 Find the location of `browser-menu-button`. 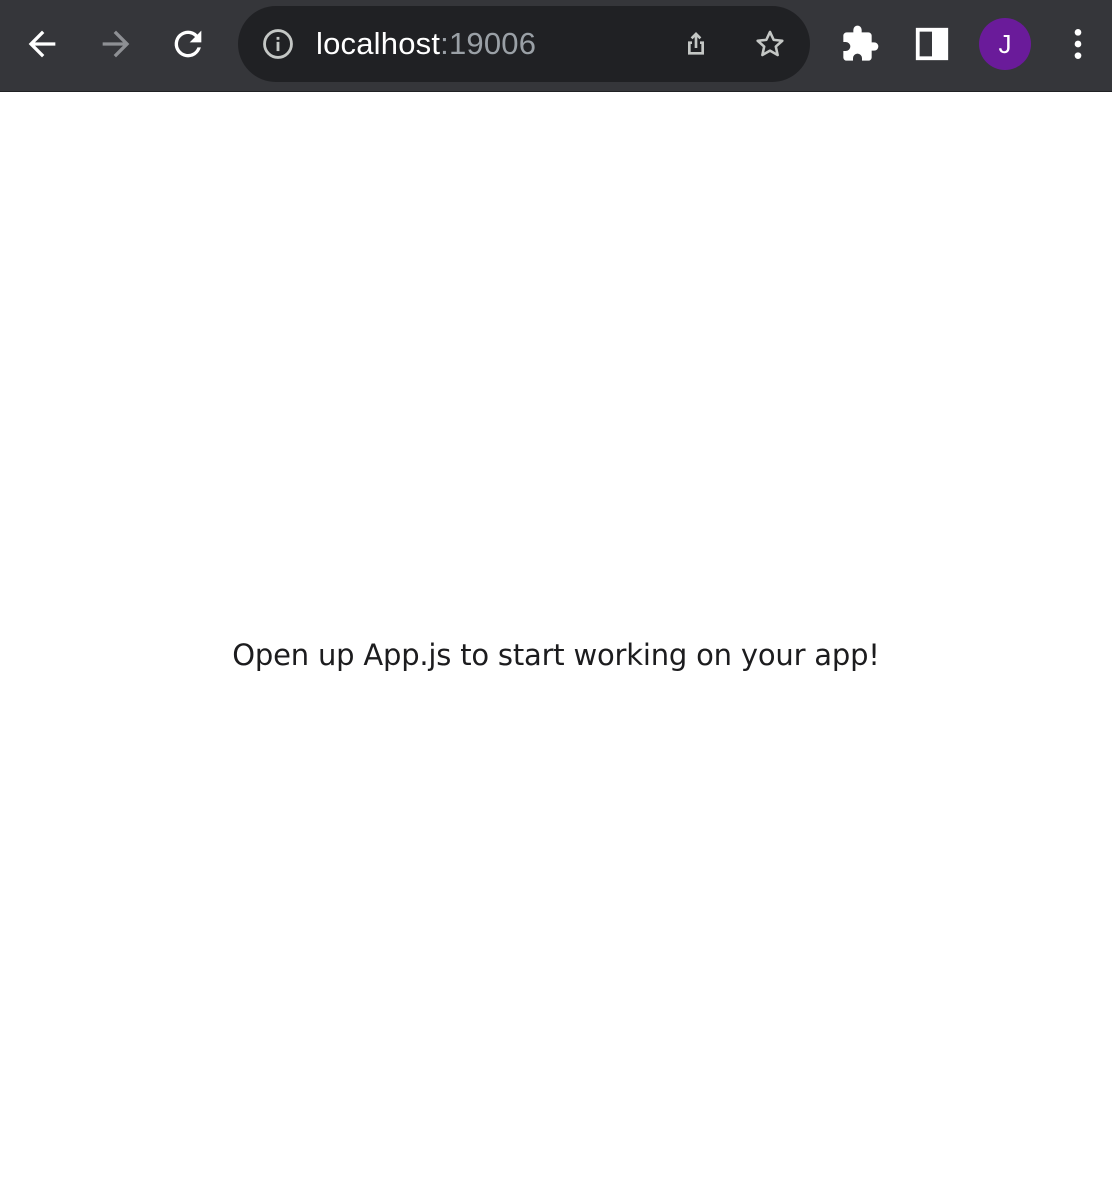

browser-menu-button is located at coordinates (1078, 44).